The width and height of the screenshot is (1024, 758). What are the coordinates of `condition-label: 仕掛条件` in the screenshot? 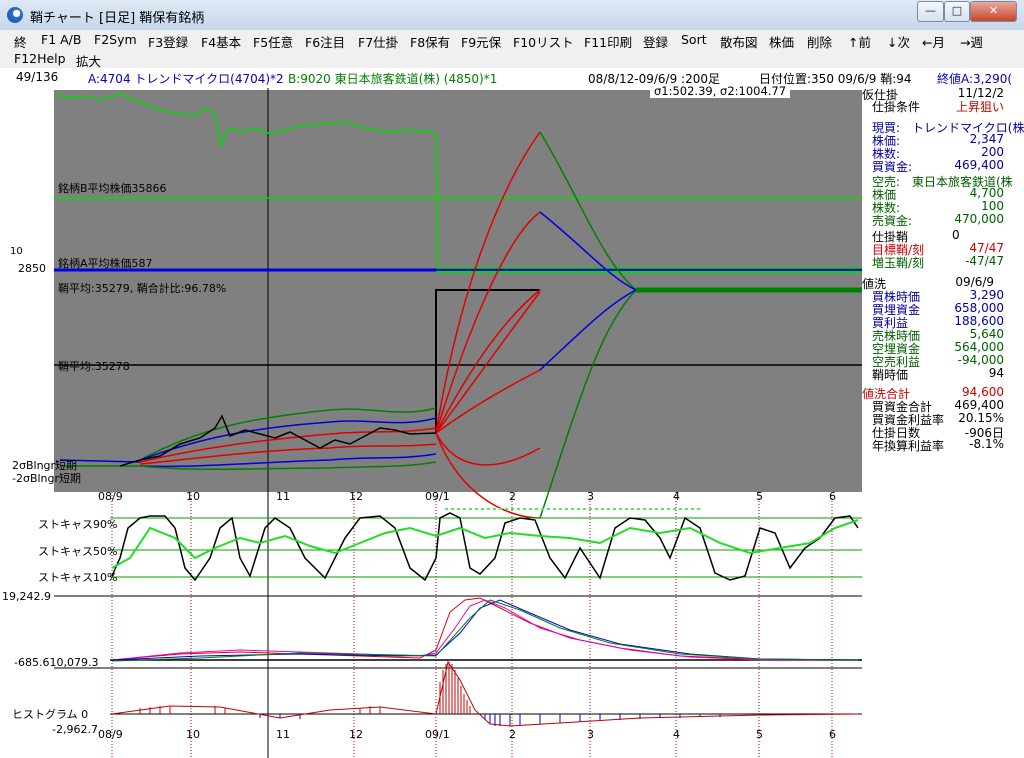 It's located at (896, 107).